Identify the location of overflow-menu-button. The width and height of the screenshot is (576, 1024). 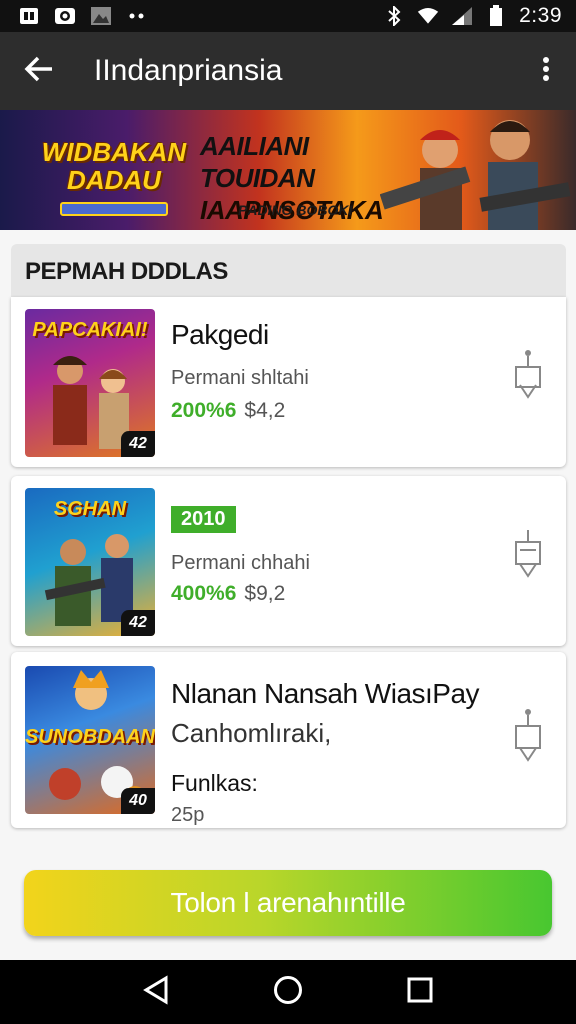
(546, 71).